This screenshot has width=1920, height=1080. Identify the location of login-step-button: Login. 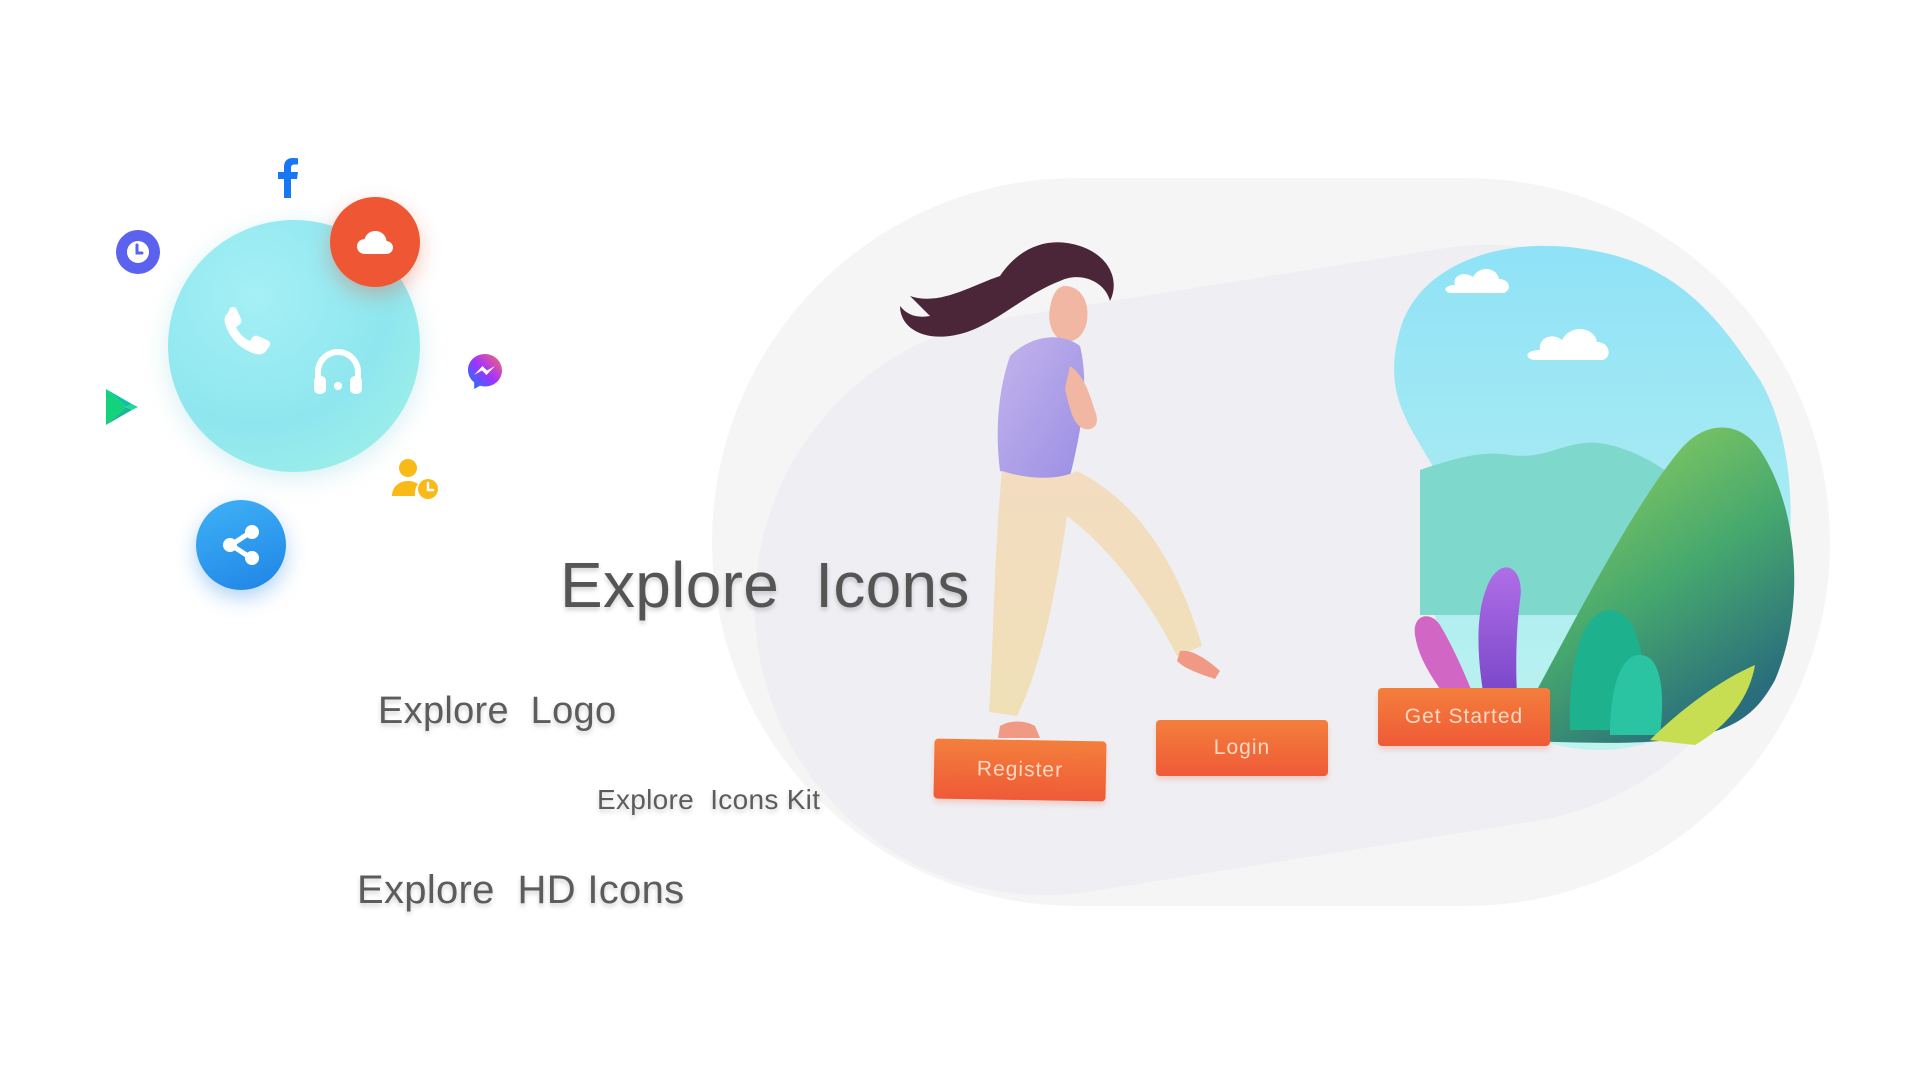
(1242, 748).